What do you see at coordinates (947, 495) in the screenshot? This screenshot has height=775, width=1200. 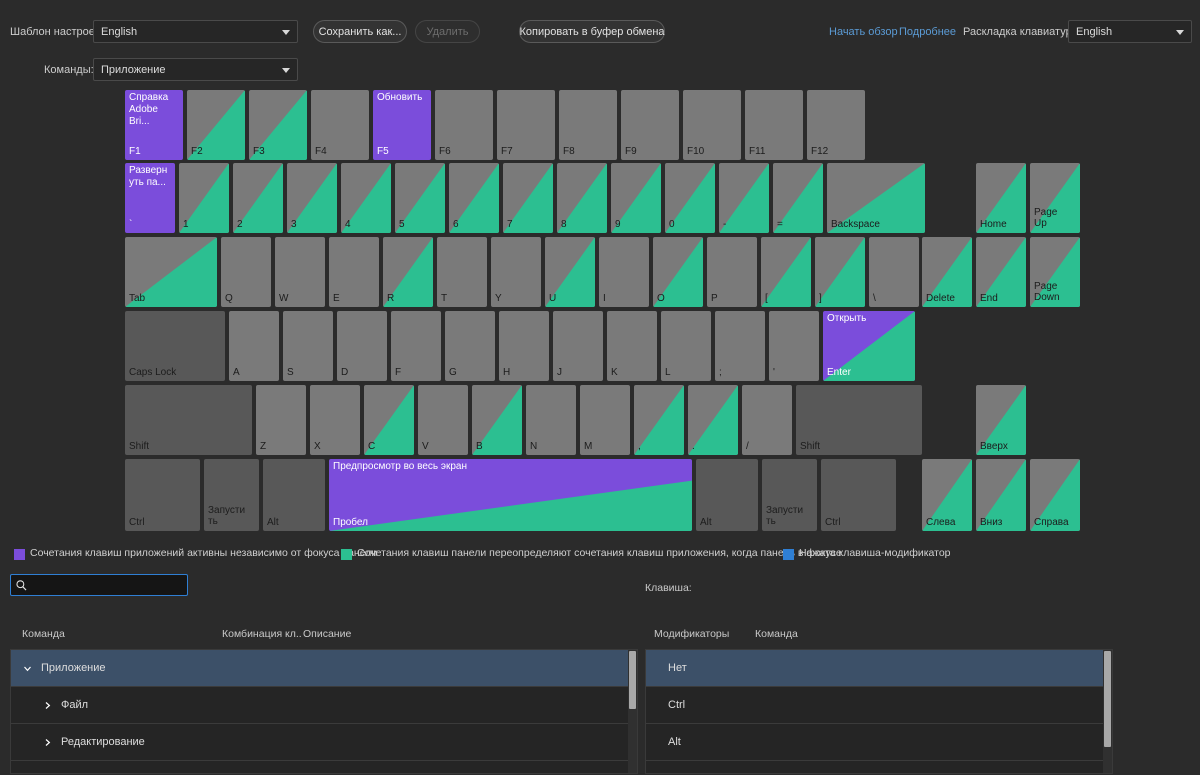 I see `key-слева: Слева` at bounding box center [947, 495].